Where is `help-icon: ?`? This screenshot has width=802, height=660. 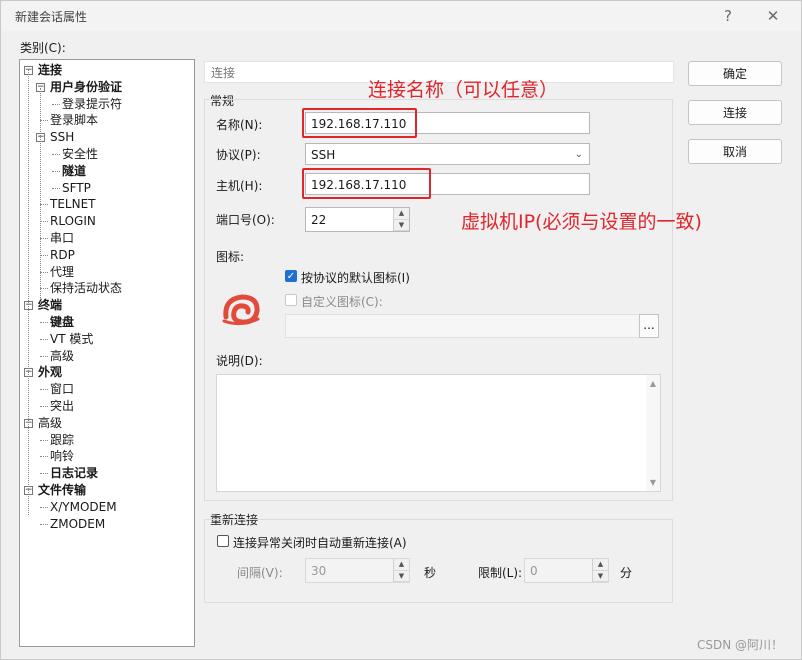
help-icon: ? is located at coordinates (728, 16).